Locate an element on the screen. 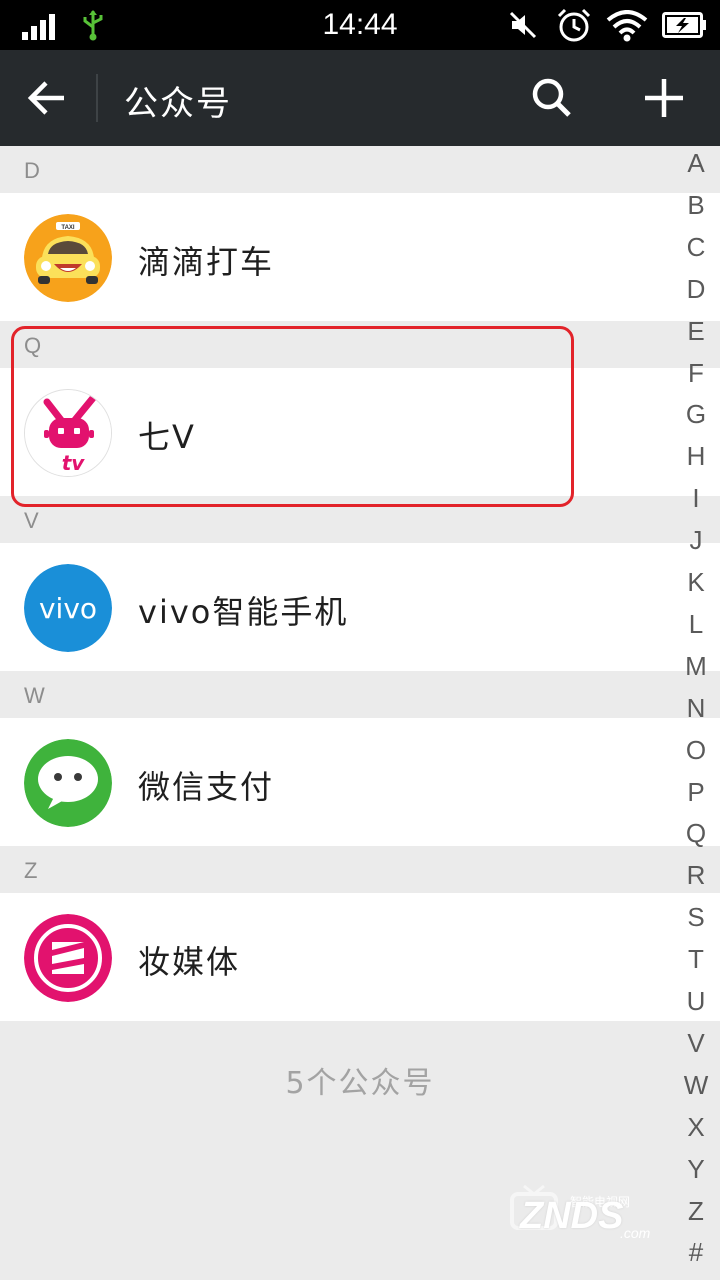 The height and width of the screenshot is (1280, 720). status-bar: 14:44 is located at coordinates (360, 25).